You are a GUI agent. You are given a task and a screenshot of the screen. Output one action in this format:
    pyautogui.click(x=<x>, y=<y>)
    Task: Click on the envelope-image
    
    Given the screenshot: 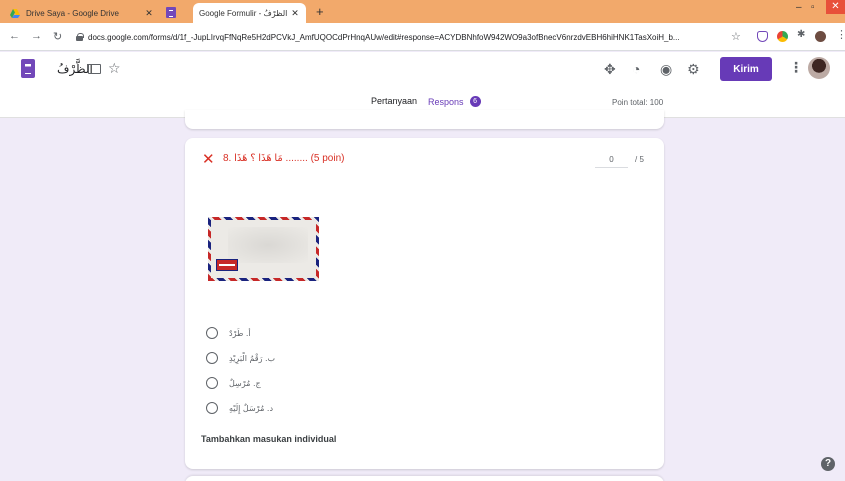 What is the action you would take?
    pyautogui.click(x=263, y=249)
    